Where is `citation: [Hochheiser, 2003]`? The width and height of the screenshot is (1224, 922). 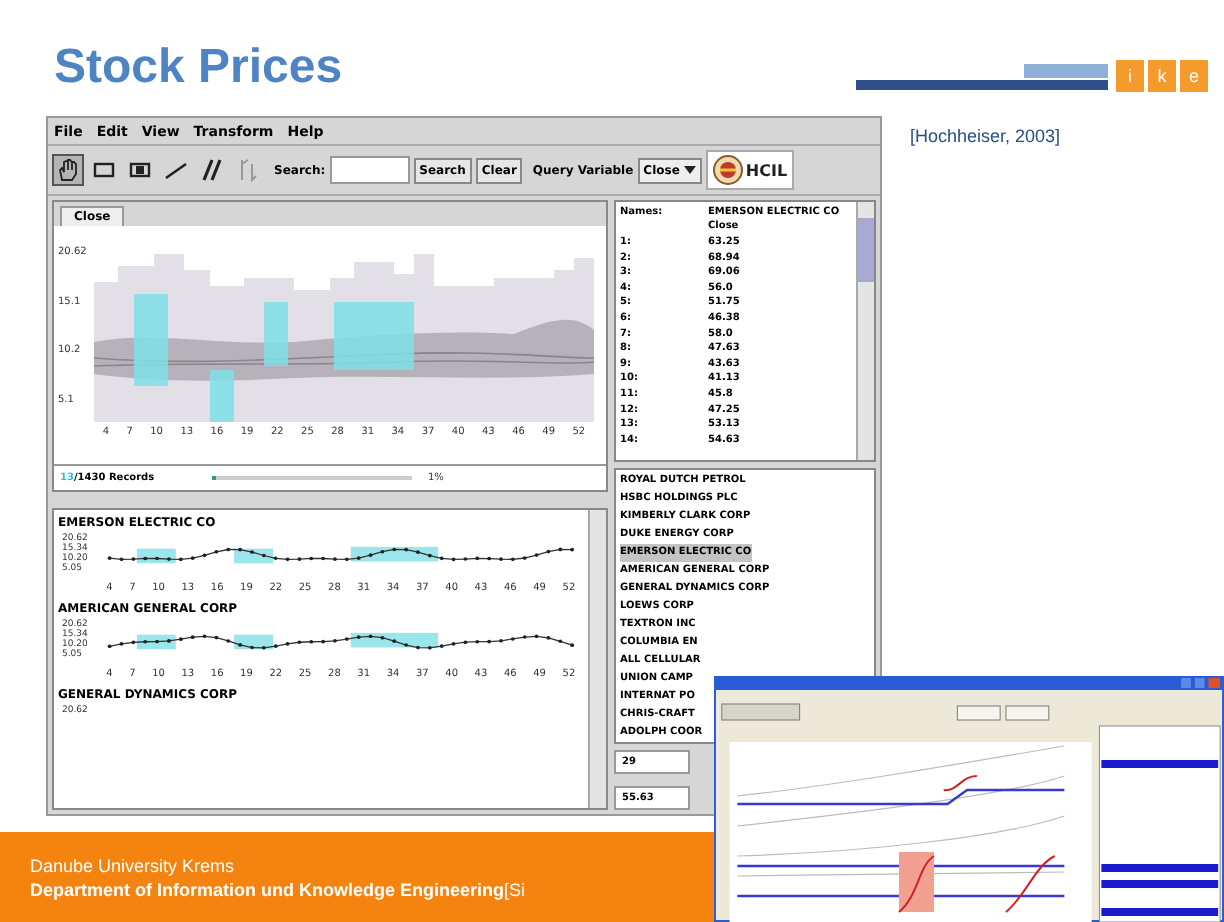
citation: [Hochheiser, 2003] is located at coordinates (985, 136).